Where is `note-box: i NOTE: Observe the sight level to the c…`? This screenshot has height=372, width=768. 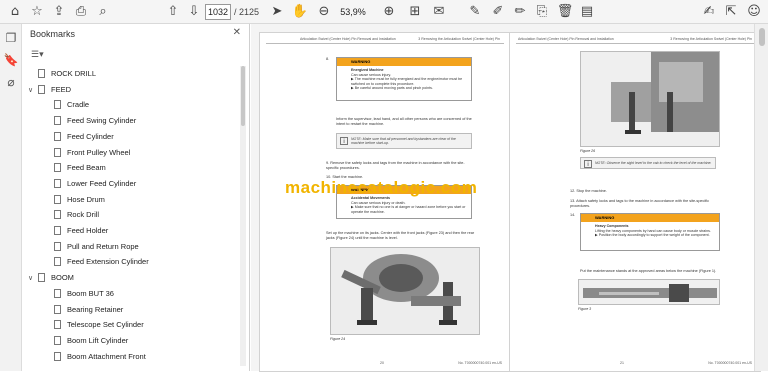 note-box: i NOTE: Observe the sight level to the c… is located at coordinates (648, 163).